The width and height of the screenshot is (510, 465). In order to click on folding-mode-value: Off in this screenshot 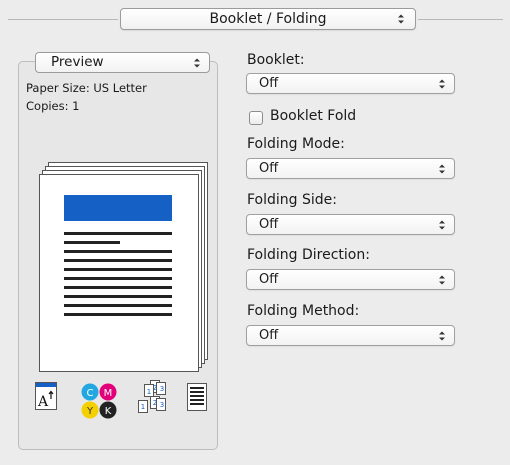, I will do `click(269, 168)`.